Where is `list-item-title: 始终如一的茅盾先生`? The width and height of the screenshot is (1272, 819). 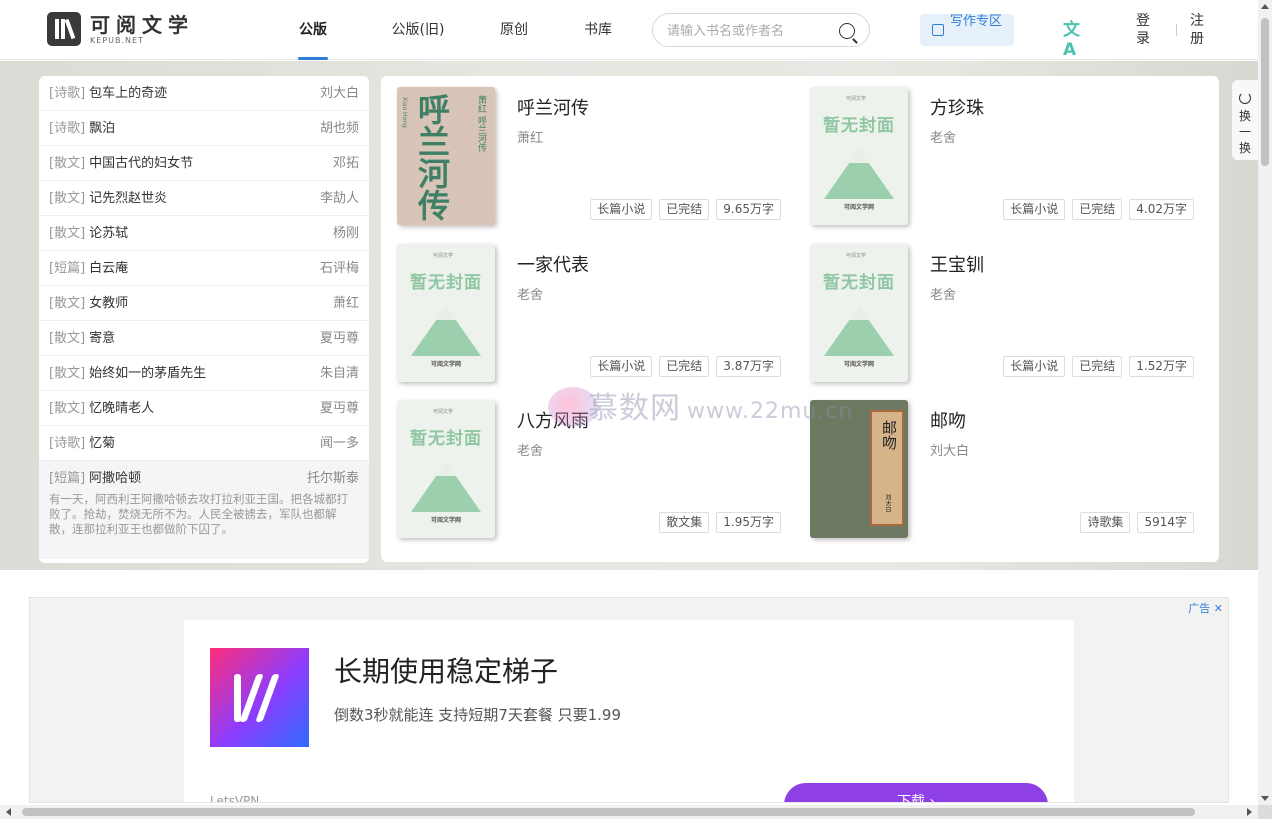 list-item-title: 始终如一的茅盾先生 is located at coordinates (148, 373).